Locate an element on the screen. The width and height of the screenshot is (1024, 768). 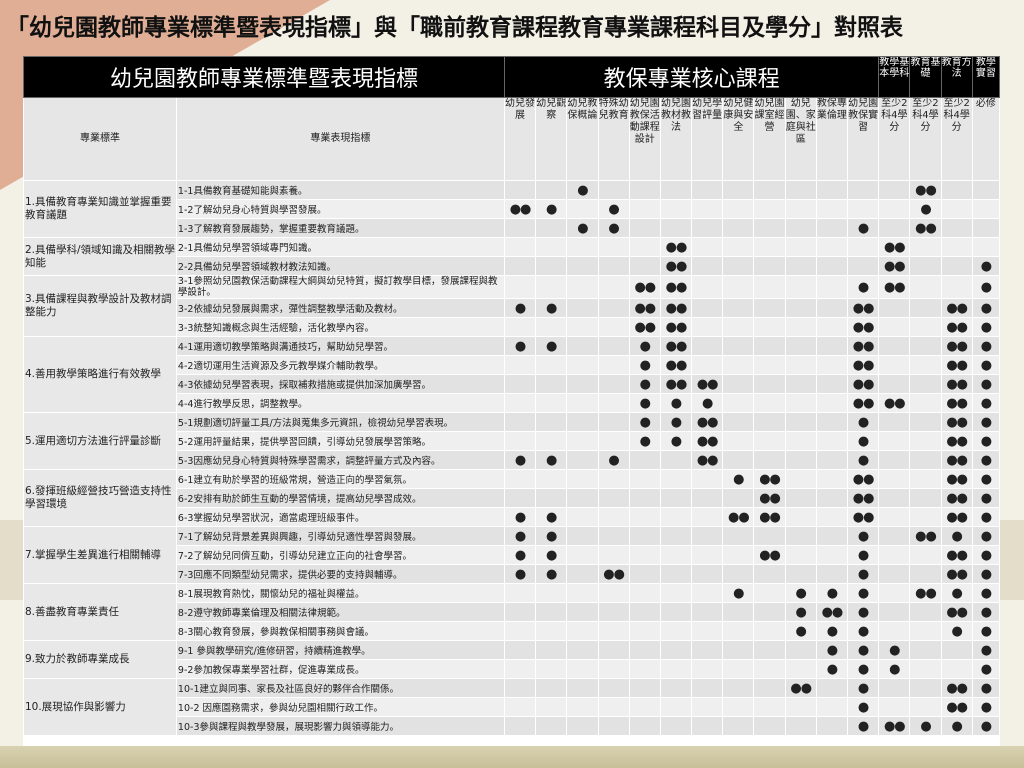
indicator-cell: 7-2了解幼兒同儕互動，引導幼兒建立正向的社會學習。 is located at coordinates (340, 555).